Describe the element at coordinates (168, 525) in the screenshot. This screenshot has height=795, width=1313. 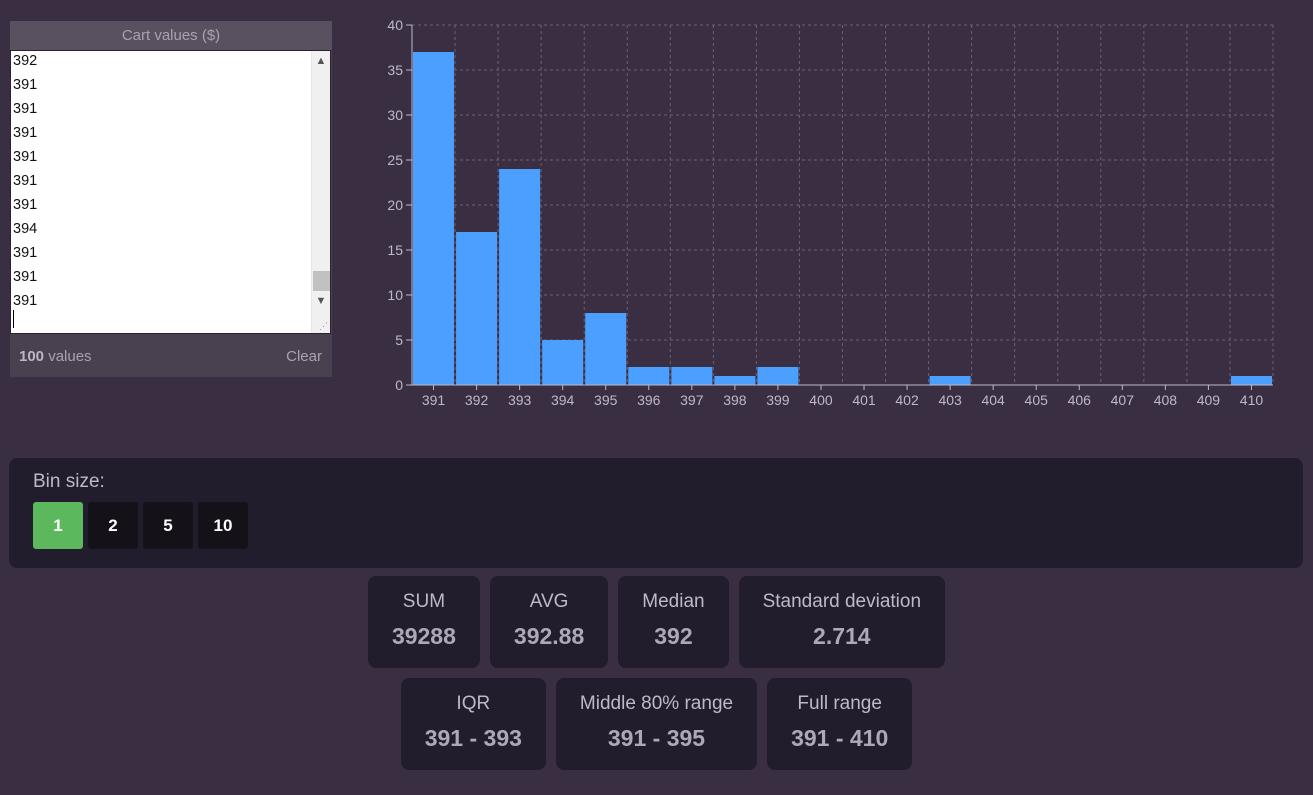
I see `bin-size-5-button: 5` at that location.